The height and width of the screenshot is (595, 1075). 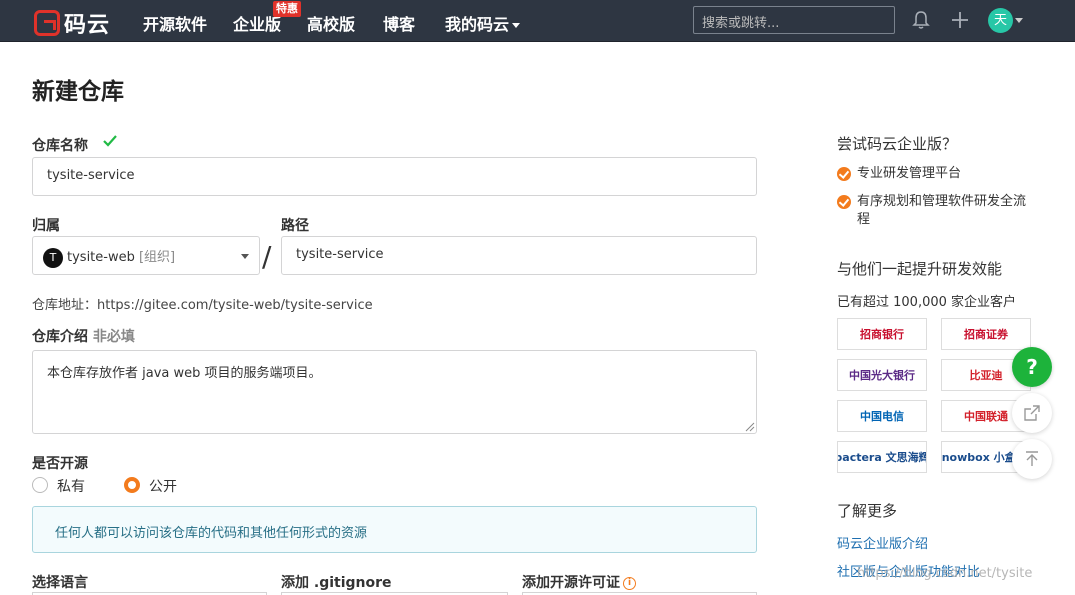 What do you see at coordinates (897, 144) in the screenshot?
I see `enterprise-trial-title: 尝试码云企业版？` at bounding box center [897, 144].